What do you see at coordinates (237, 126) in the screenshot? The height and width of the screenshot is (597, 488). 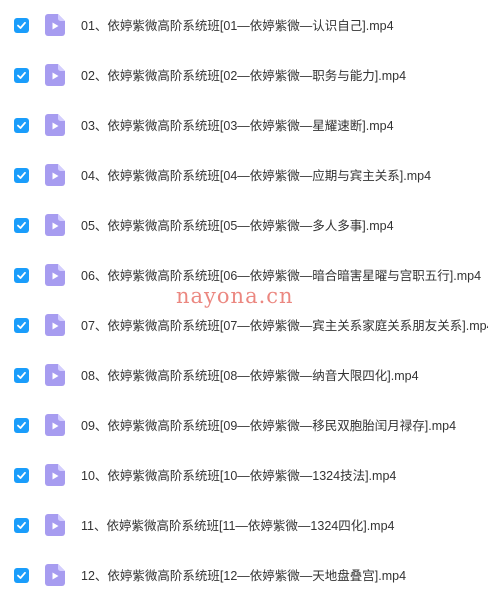 I see `file-name: 03、依婷紫微高阶系统班[03—依婷紫微—星耀速断].mp4` at bounding box center [237, 126].